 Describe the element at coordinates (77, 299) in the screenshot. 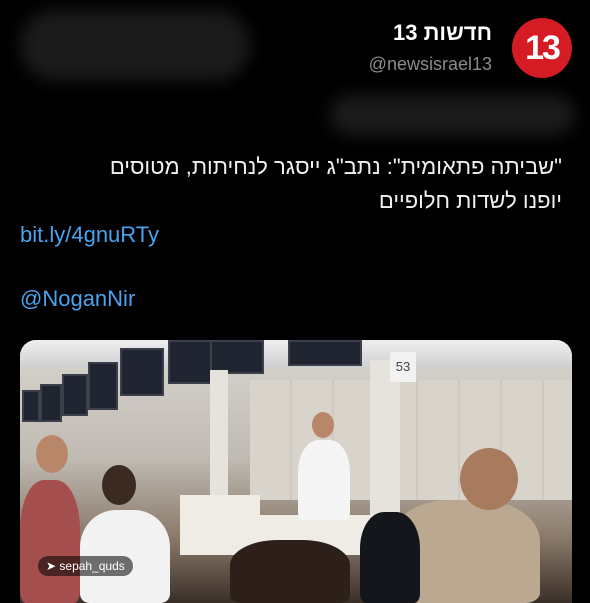

I see `tweet-mention: @NoganNir` at that location.